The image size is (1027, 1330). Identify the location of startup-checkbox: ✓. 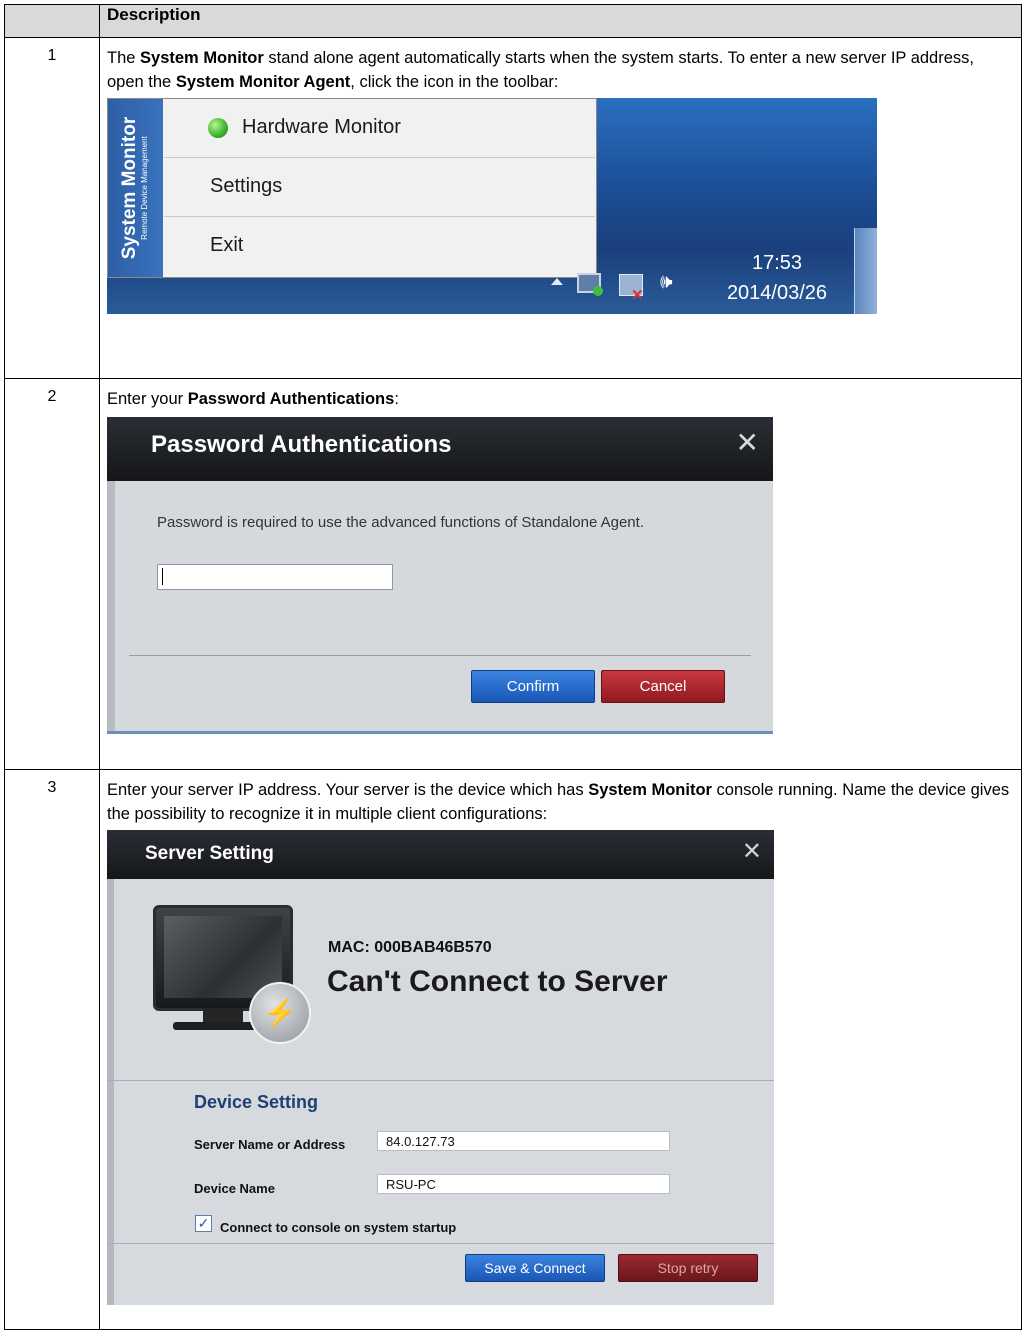
(203, 1223).